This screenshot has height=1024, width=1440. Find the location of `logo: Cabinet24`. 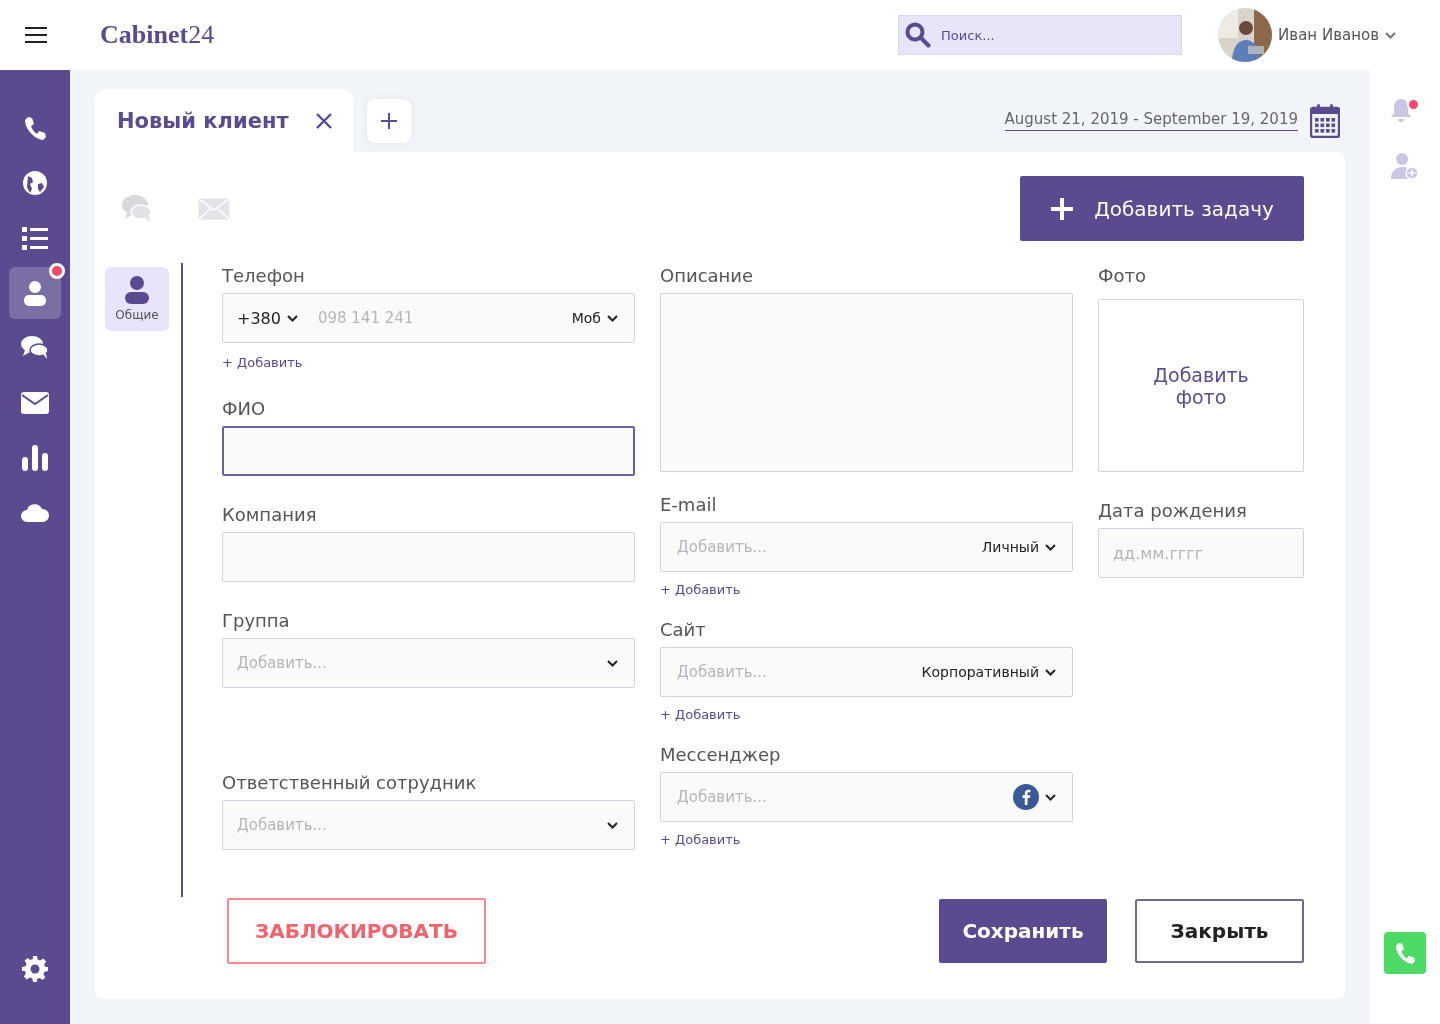

logo: Cabinet24 is located at coordinates (157, 35).